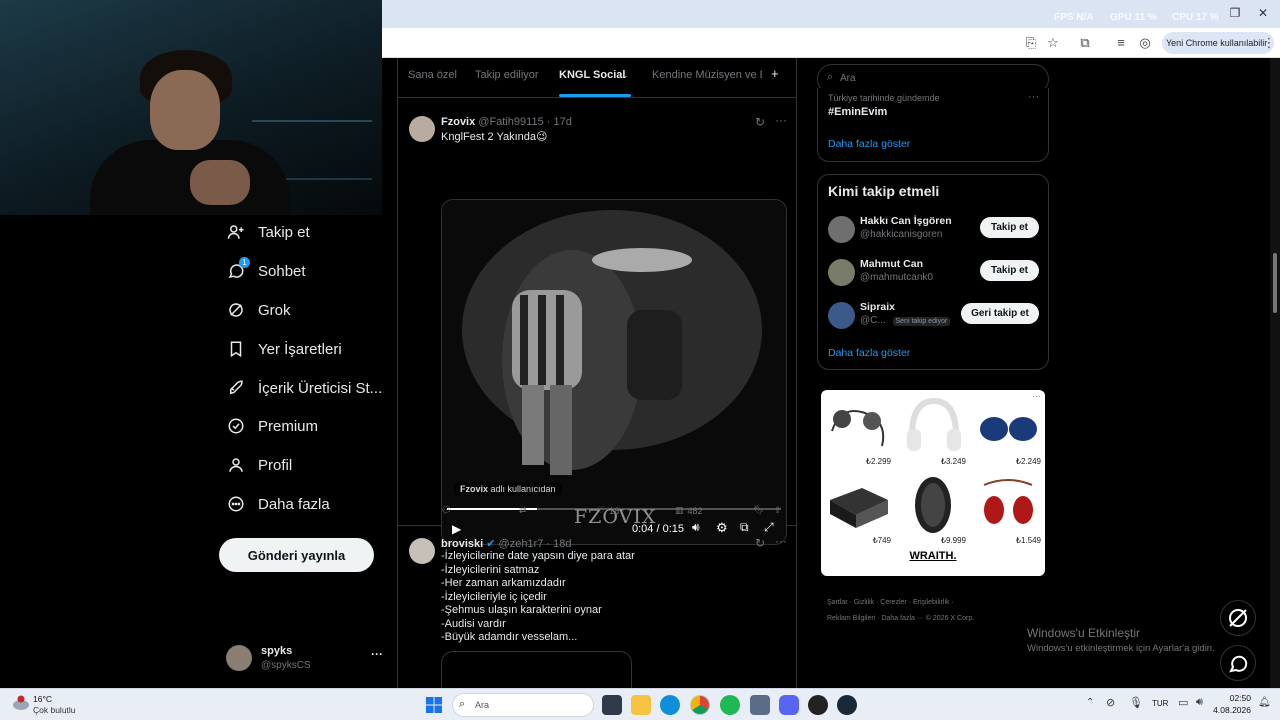  Describe the element at coordinates (508, 489) in the screenshot. I see `video-attribution: Fzovix adlı kullanıcıdan` at that location.